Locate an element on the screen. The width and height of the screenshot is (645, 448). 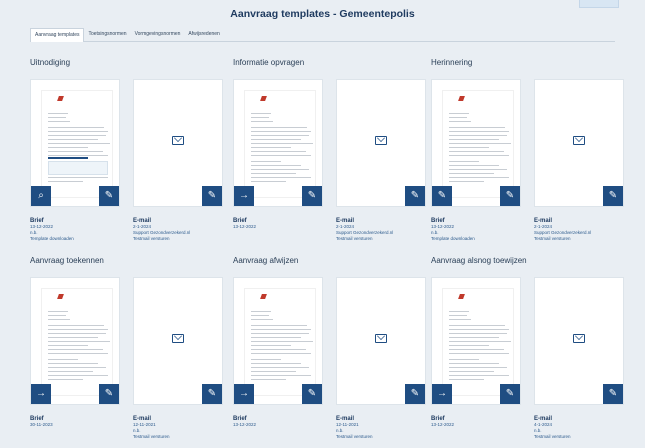
search-icon: ⌕ is located at coordinates (41, 195).